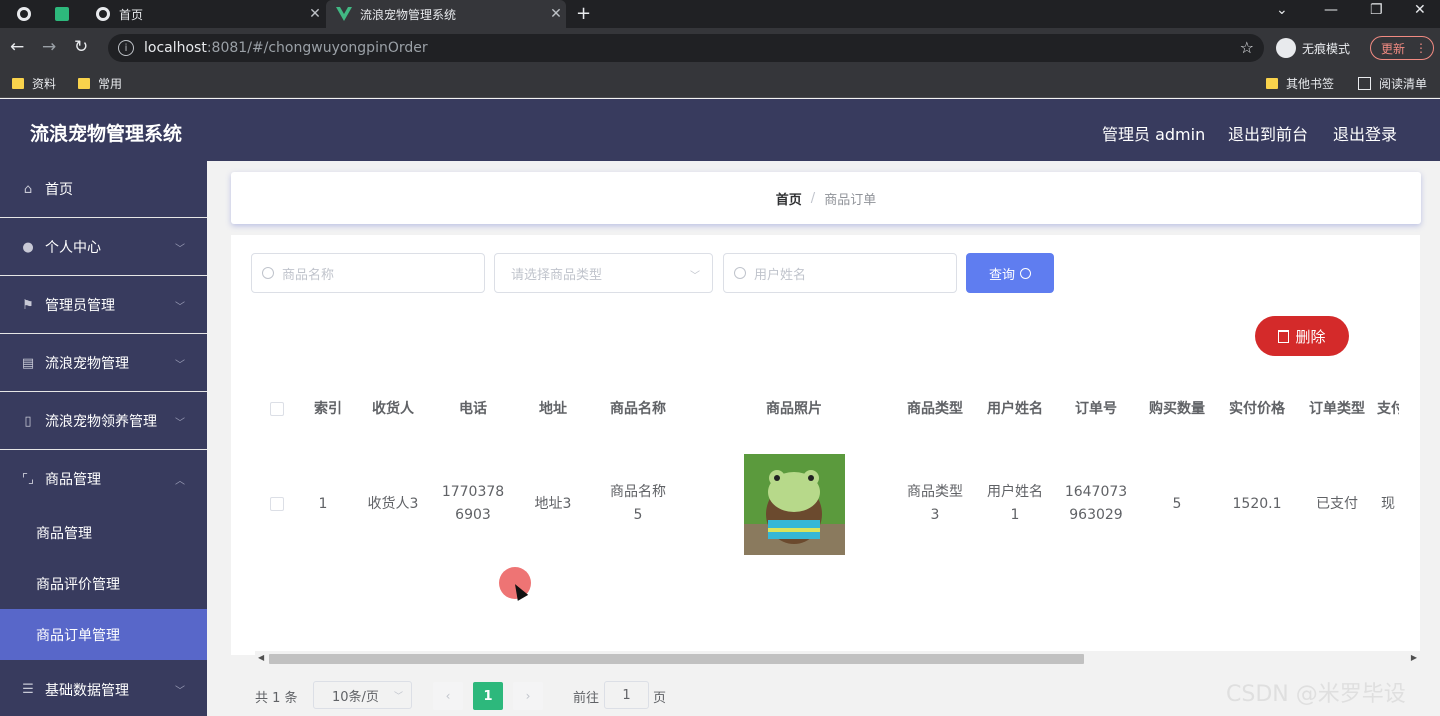 The width and height of the screenshot is (1440, 716). Describe the element at coordinates (720, 130) in the screenshot. I see `app-header: 流浪宠物管理系统 管理员 admin 退出到前台 退出登录` at that location.